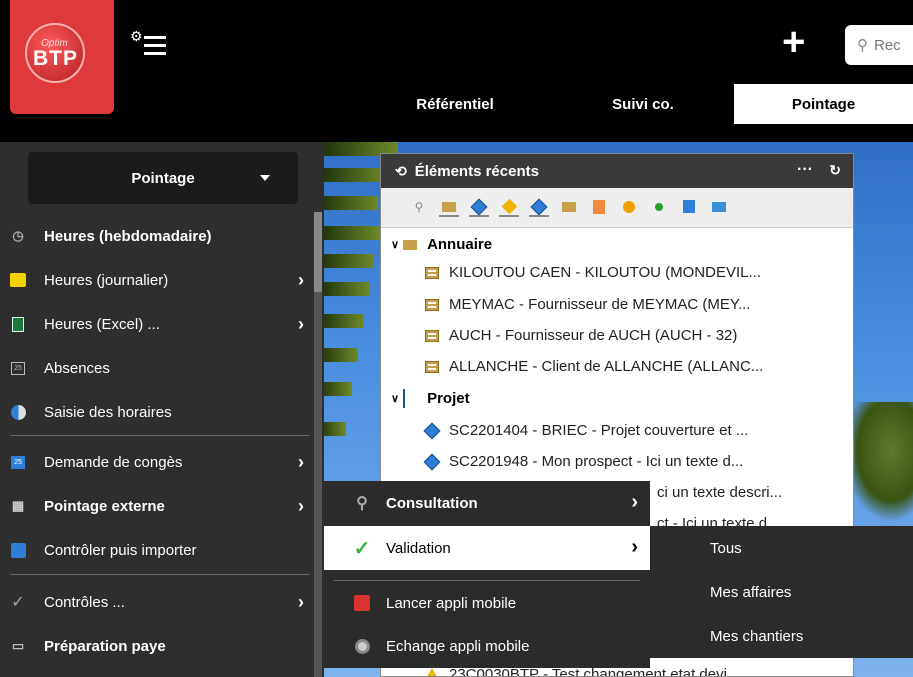  Describe the element at coordinates (18, 412) in the screenshot. I see `pie-icon` at that location.